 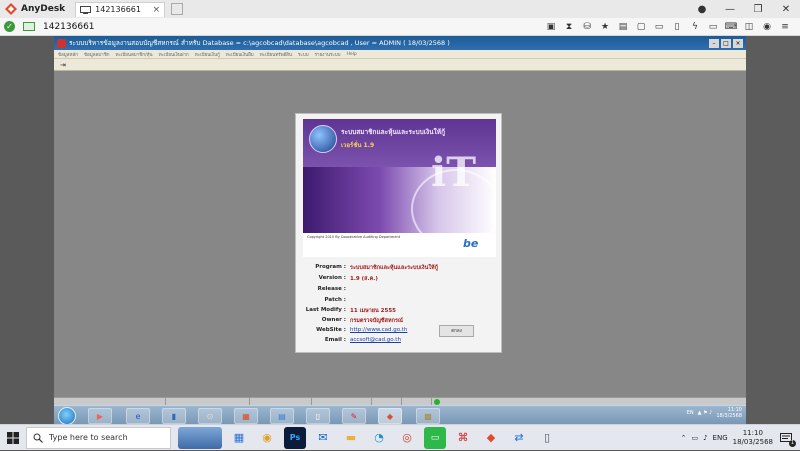 I want to click on folder-icon: ▮, so click(x=174, y=416).